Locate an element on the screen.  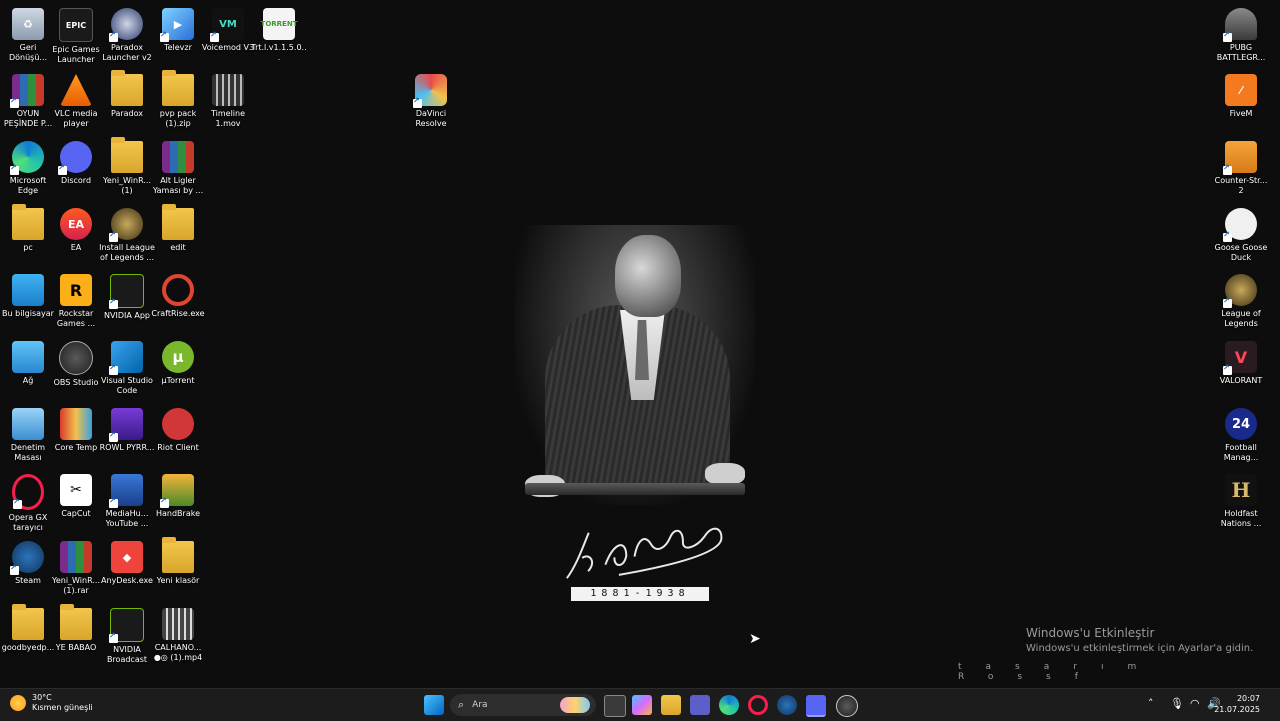
ye-babao-folder: YE BABAO is located at coordinates (76, 628).